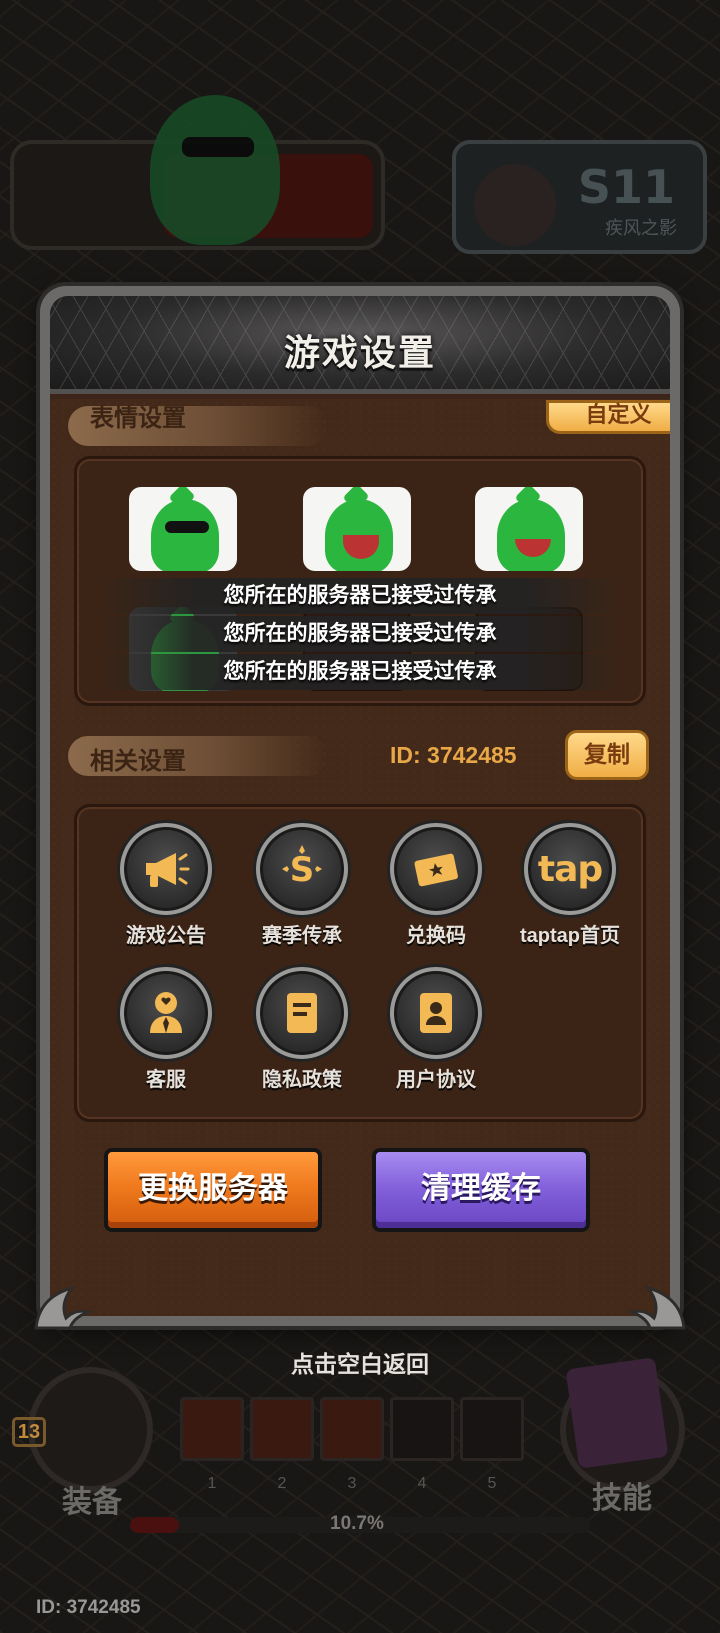 This screenshot has width=720, height=1633. What do you see at coordinates (622, 1498) in the screenshot?
I see `skill-label: 技能` at bounding box center [622, 1498].